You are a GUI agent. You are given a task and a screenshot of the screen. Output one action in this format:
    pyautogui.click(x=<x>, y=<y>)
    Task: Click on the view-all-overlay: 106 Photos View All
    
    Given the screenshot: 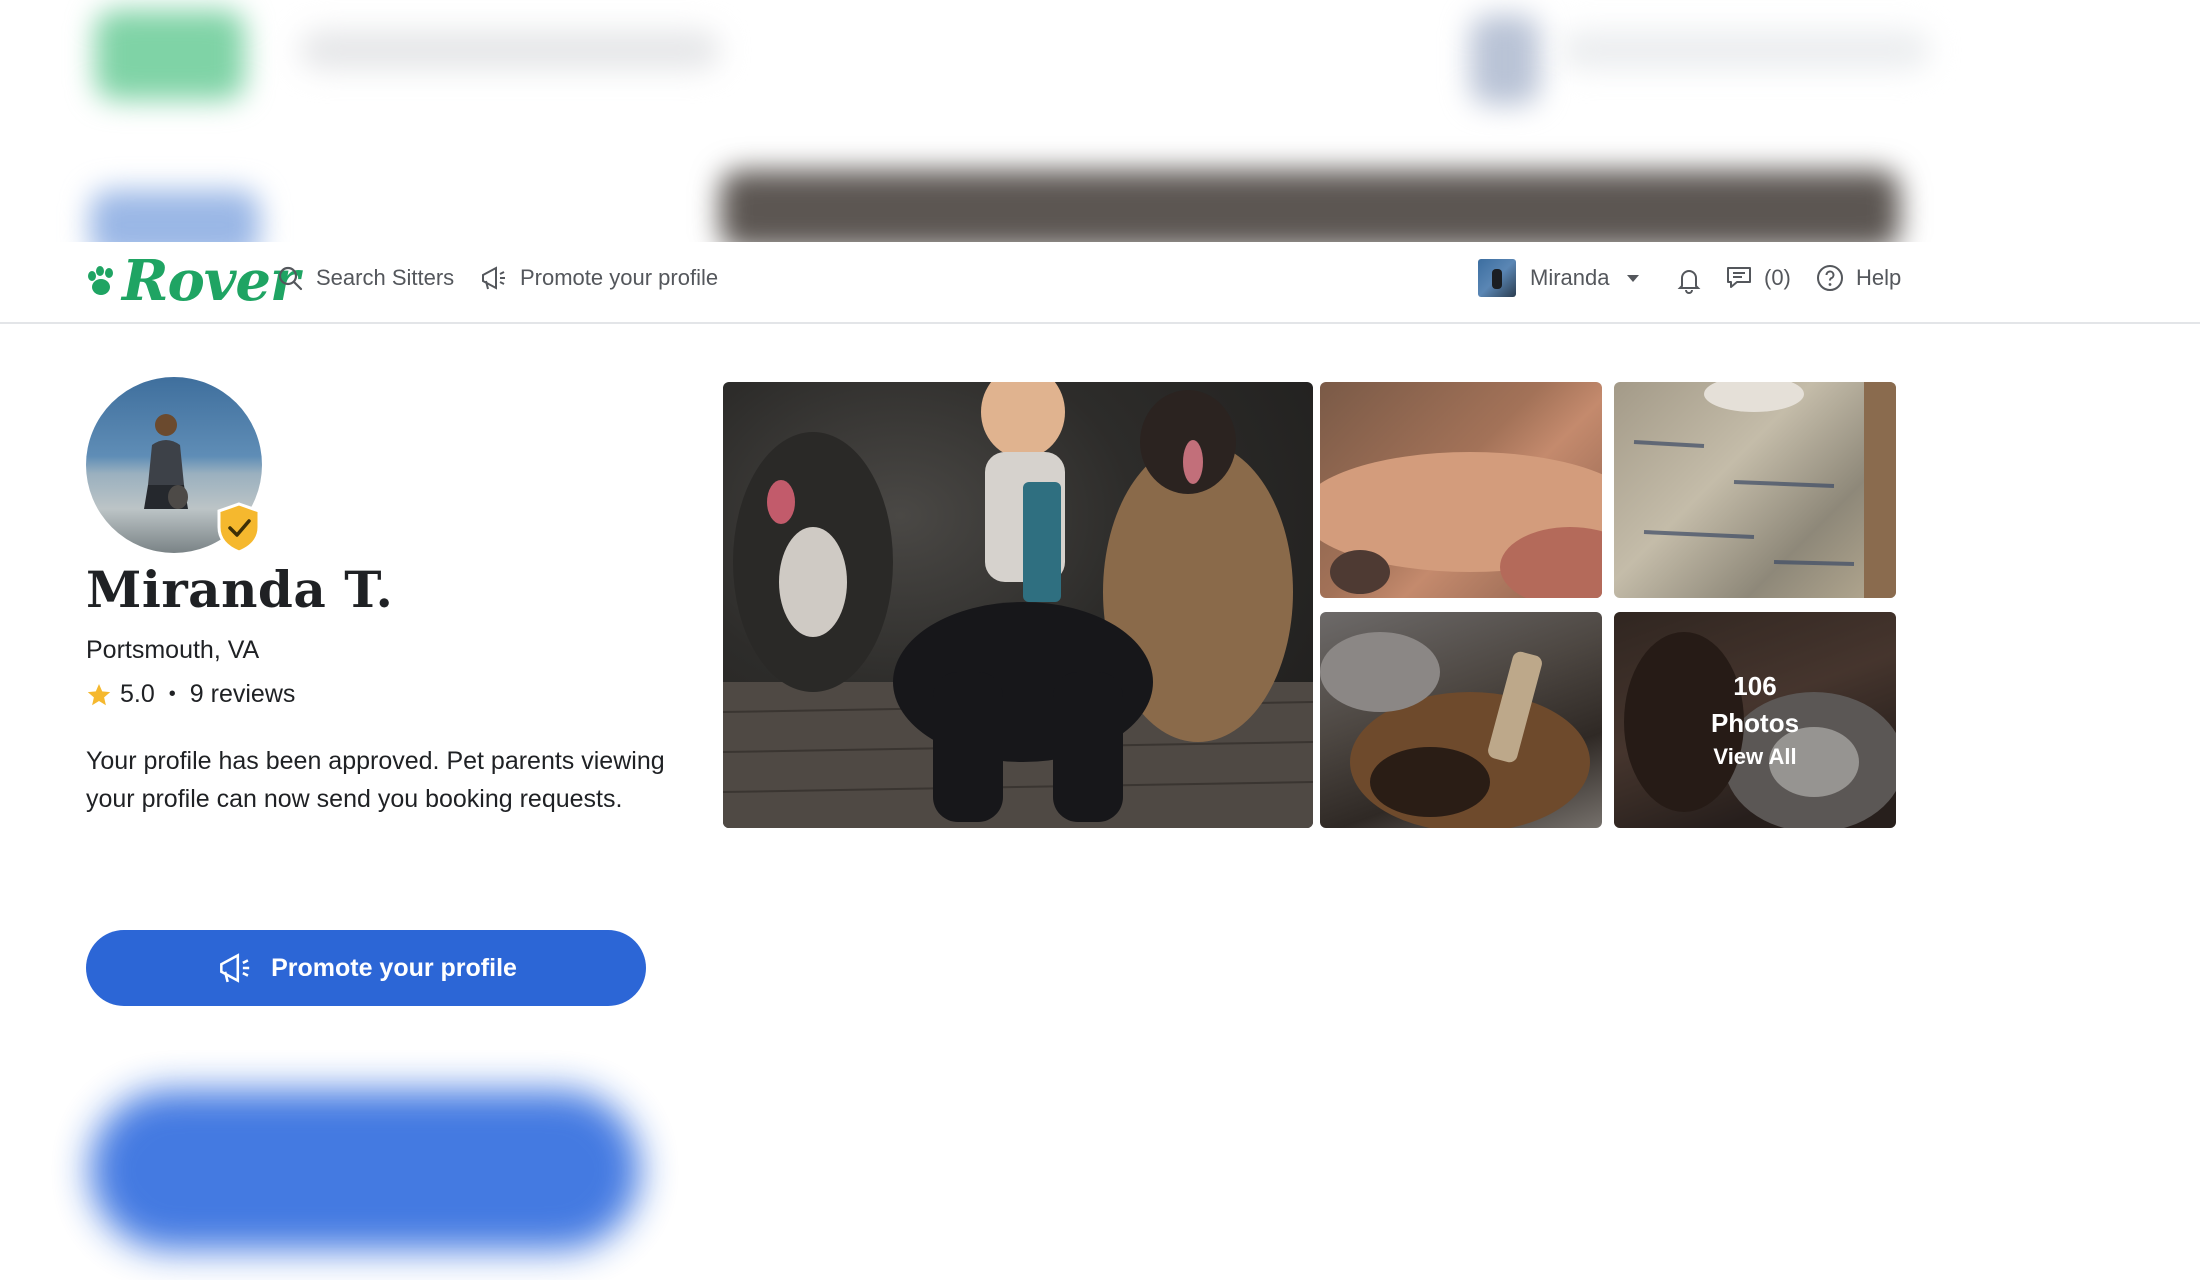 What is the action you would take?
    pyautogui.click(x=1755, y=720)
    